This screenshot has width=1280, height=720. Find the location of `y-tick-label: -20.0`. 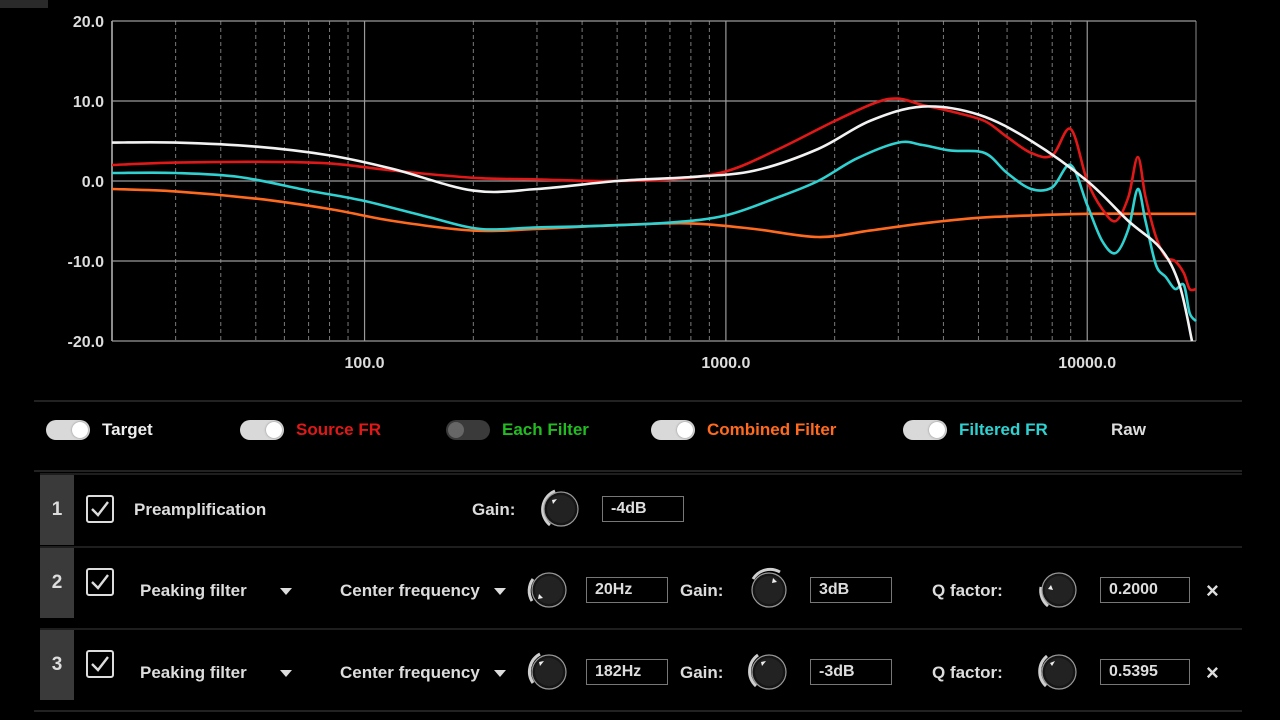

y-tick-label: -20.0 is located at coordinates (86, 342).